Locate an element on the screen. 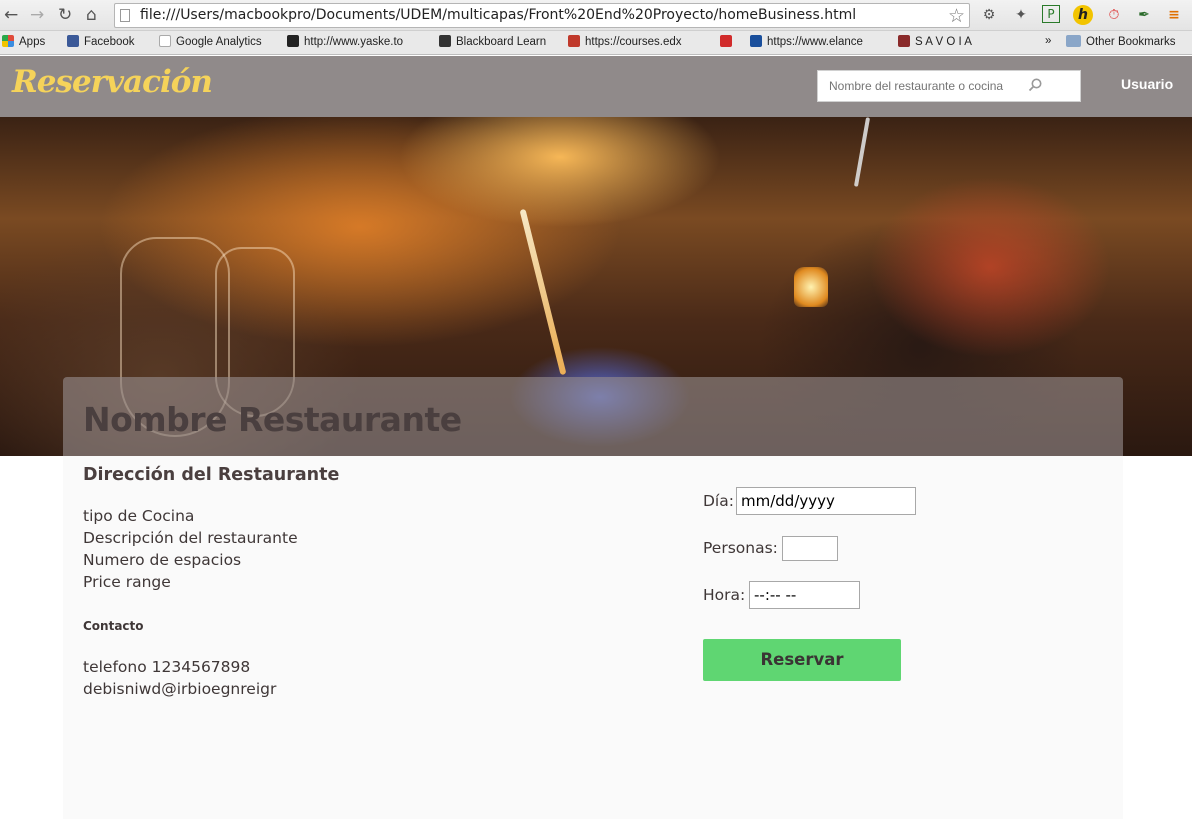 Image resolution: width=1192 pixels, height=819 pixels. bookmark-yaske: http://www.yaske.to is located at coordinates (354, 41).